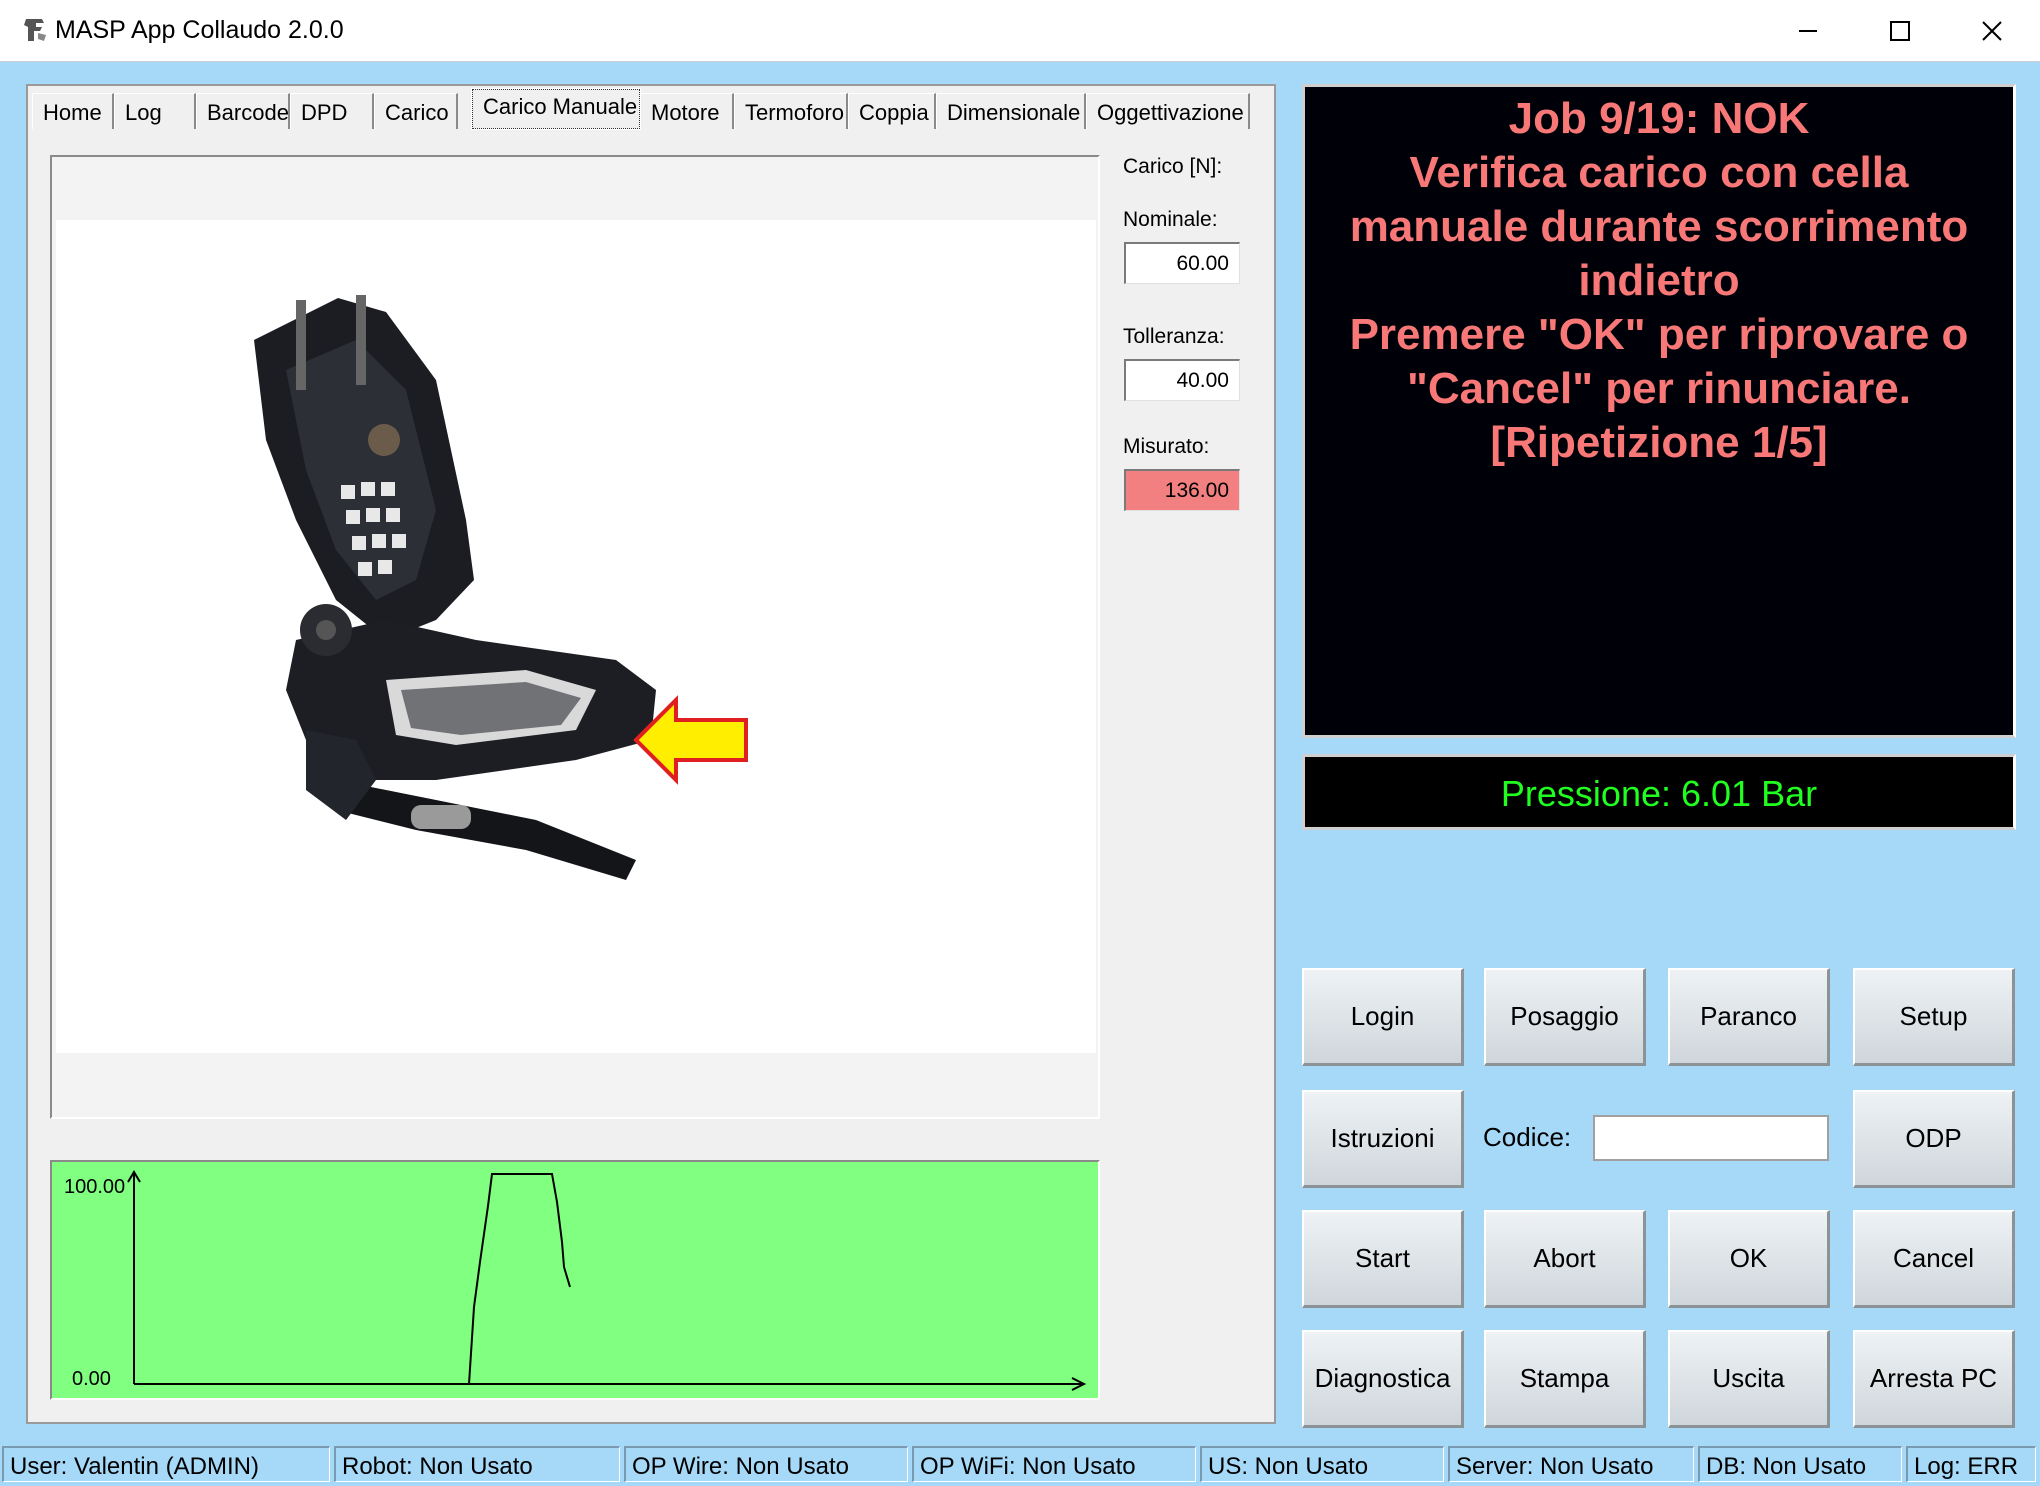 This screenshot has height=1486, width=2040. What do you see at coordinates (892, 111) in the screenshot?
I see `tab-coppia: Coppia` at bounding box center [892, 111].